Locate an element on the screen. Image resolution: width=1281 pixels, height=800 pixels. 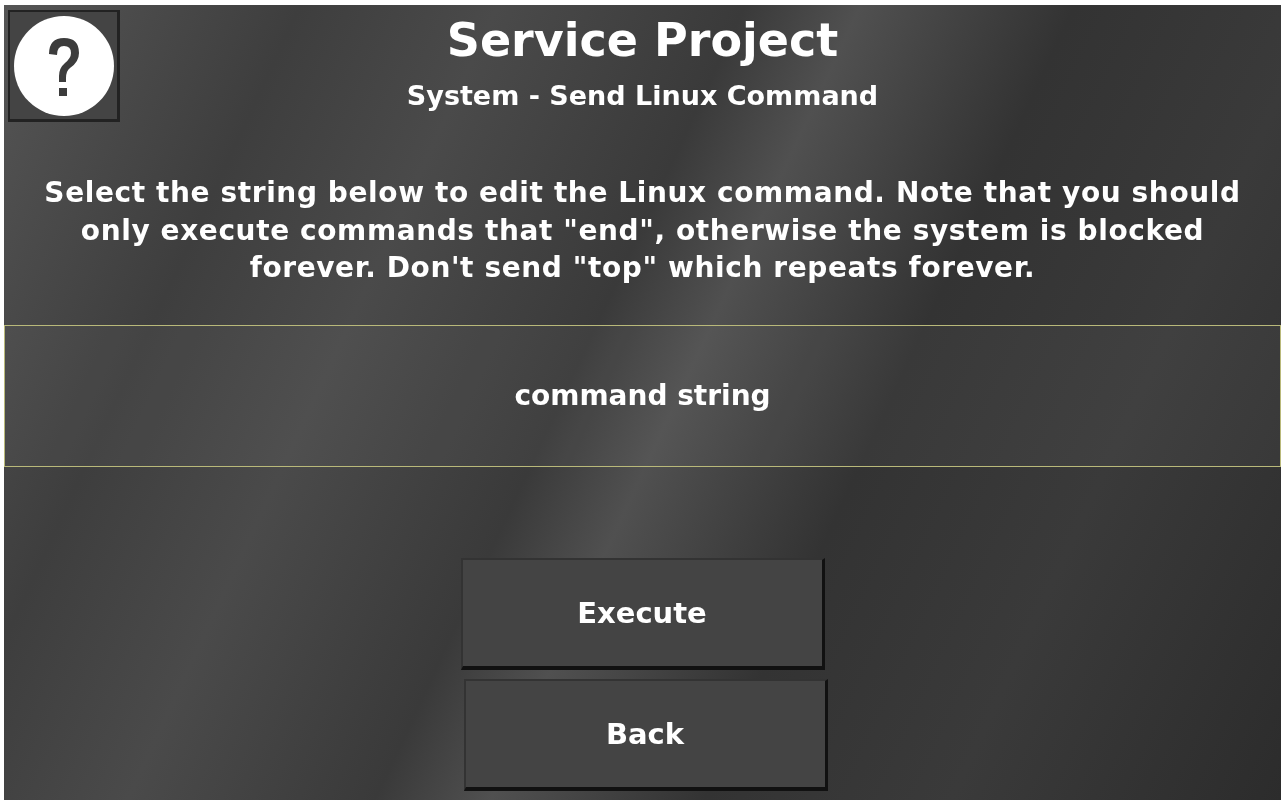
execute-button: Execute is located at coordinates (642, 613).